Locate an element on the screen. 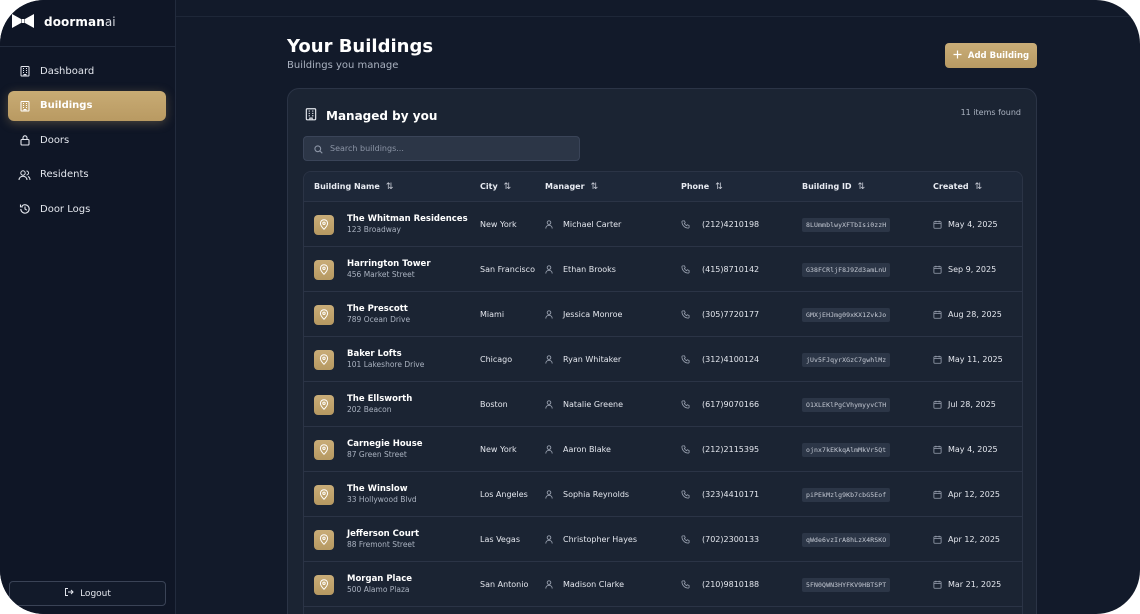  manager-cell: Michael Carter is located at coordinates (583, 224).